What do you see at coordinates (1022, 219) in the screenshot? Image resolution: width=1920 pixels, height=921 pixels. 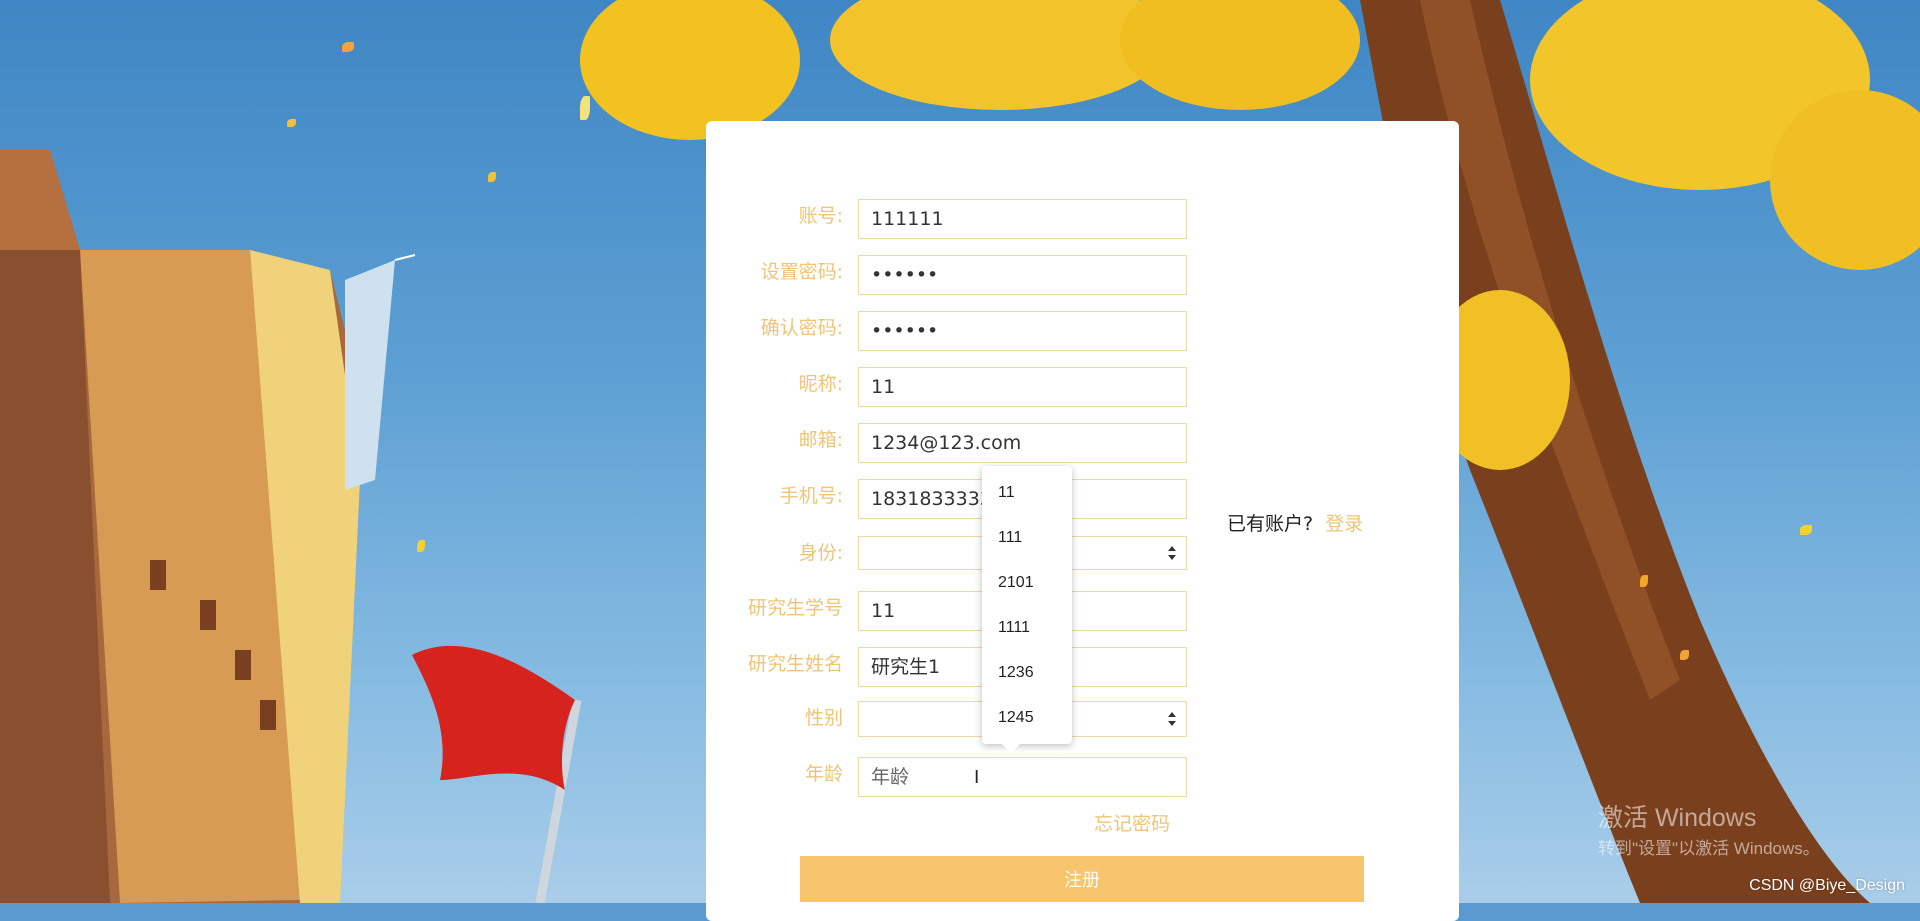 I see `account-input: 111111` at bounding box center [1022, 219].